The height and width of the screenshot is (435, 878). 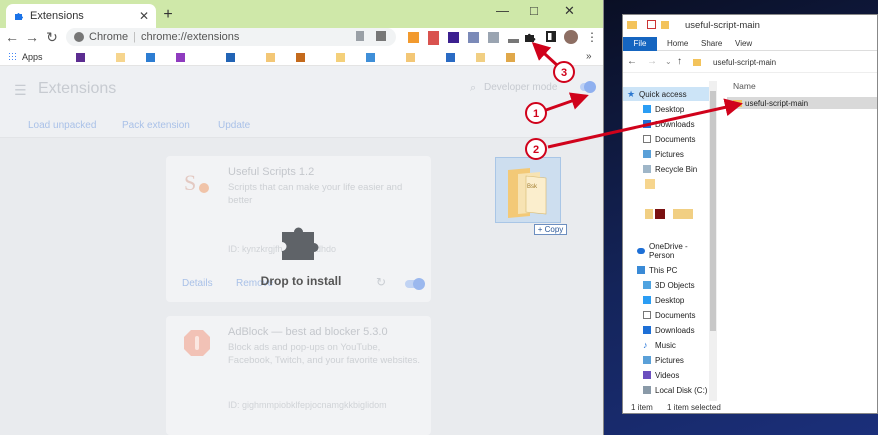 I want to click on drop-zone: Drop to install, so click(x=301, y=261).